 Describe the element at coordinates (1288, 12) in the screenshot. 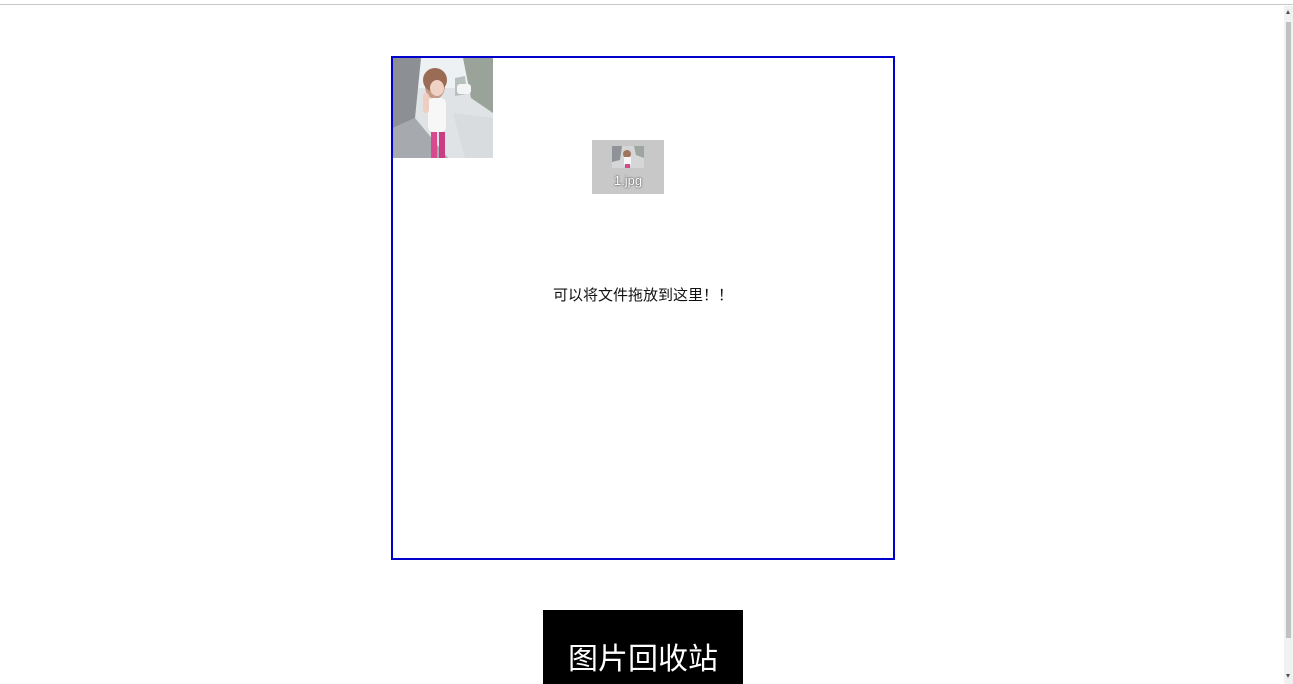

I see `scroll-up-arrow-icon` at that location.